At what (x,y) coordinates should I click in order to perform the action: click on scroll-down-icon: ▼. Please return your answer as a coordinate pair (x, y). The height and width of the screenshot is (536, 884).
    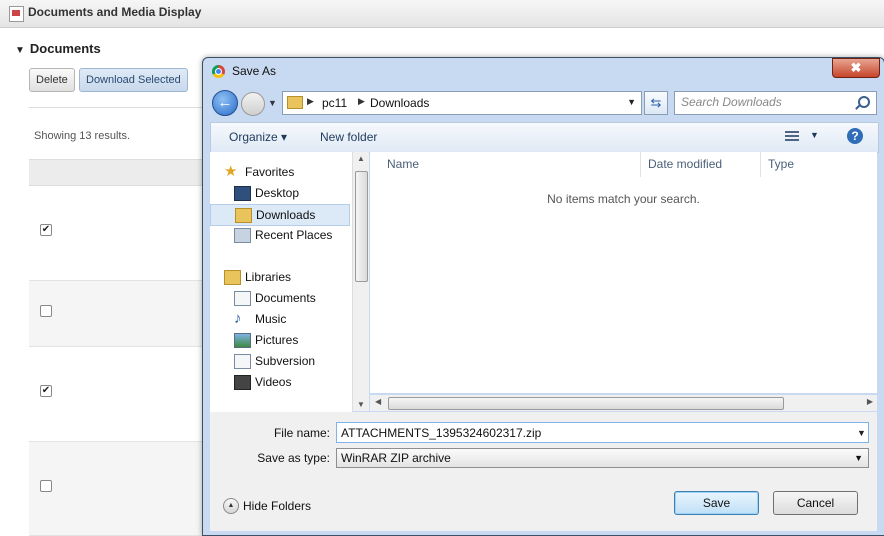
    Looking at the image, I should click on (361, 404).